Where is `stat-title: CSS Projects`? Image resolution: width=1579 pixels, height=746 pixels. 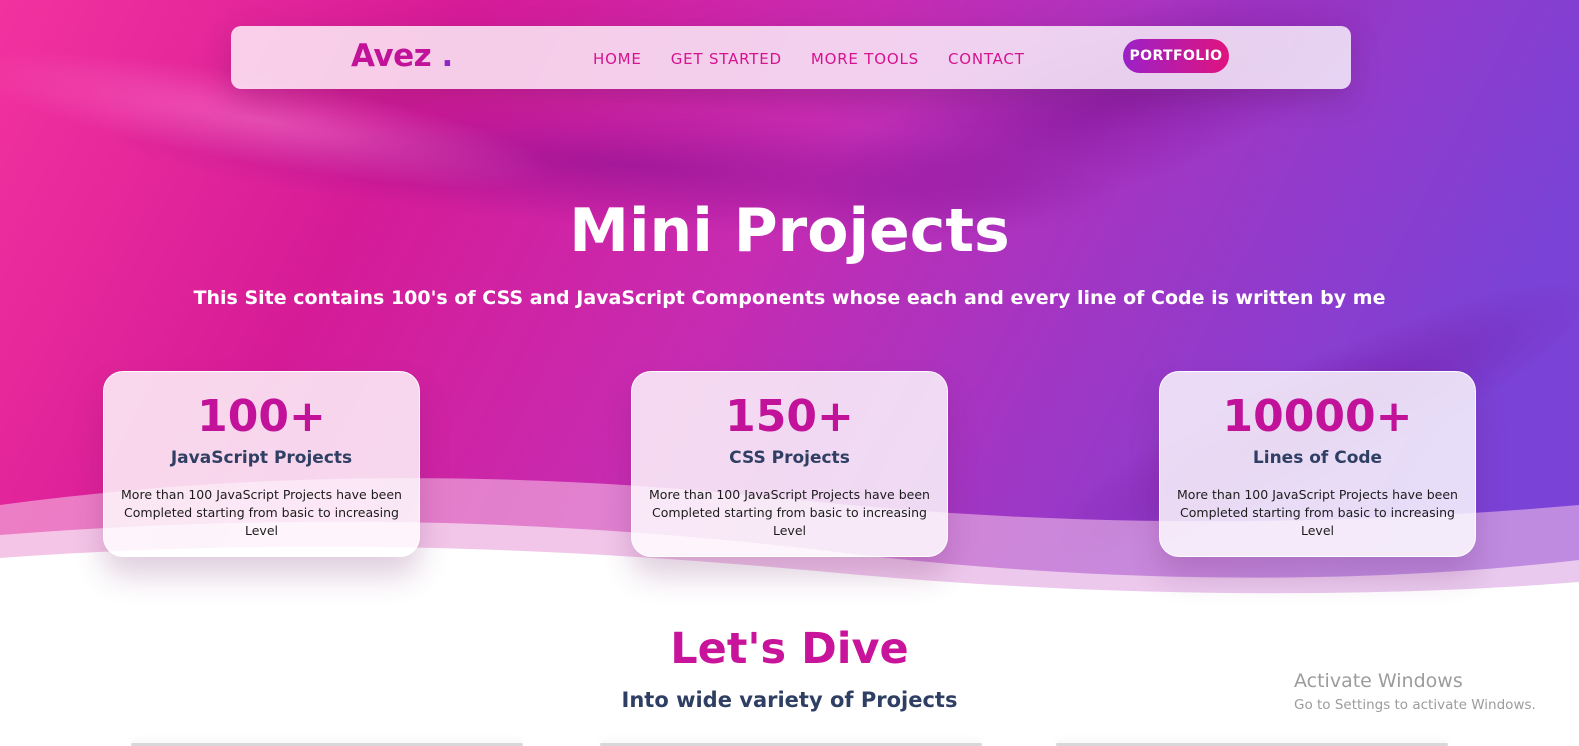 stat-title: CSS Projects is located at coordinates (789, 458).